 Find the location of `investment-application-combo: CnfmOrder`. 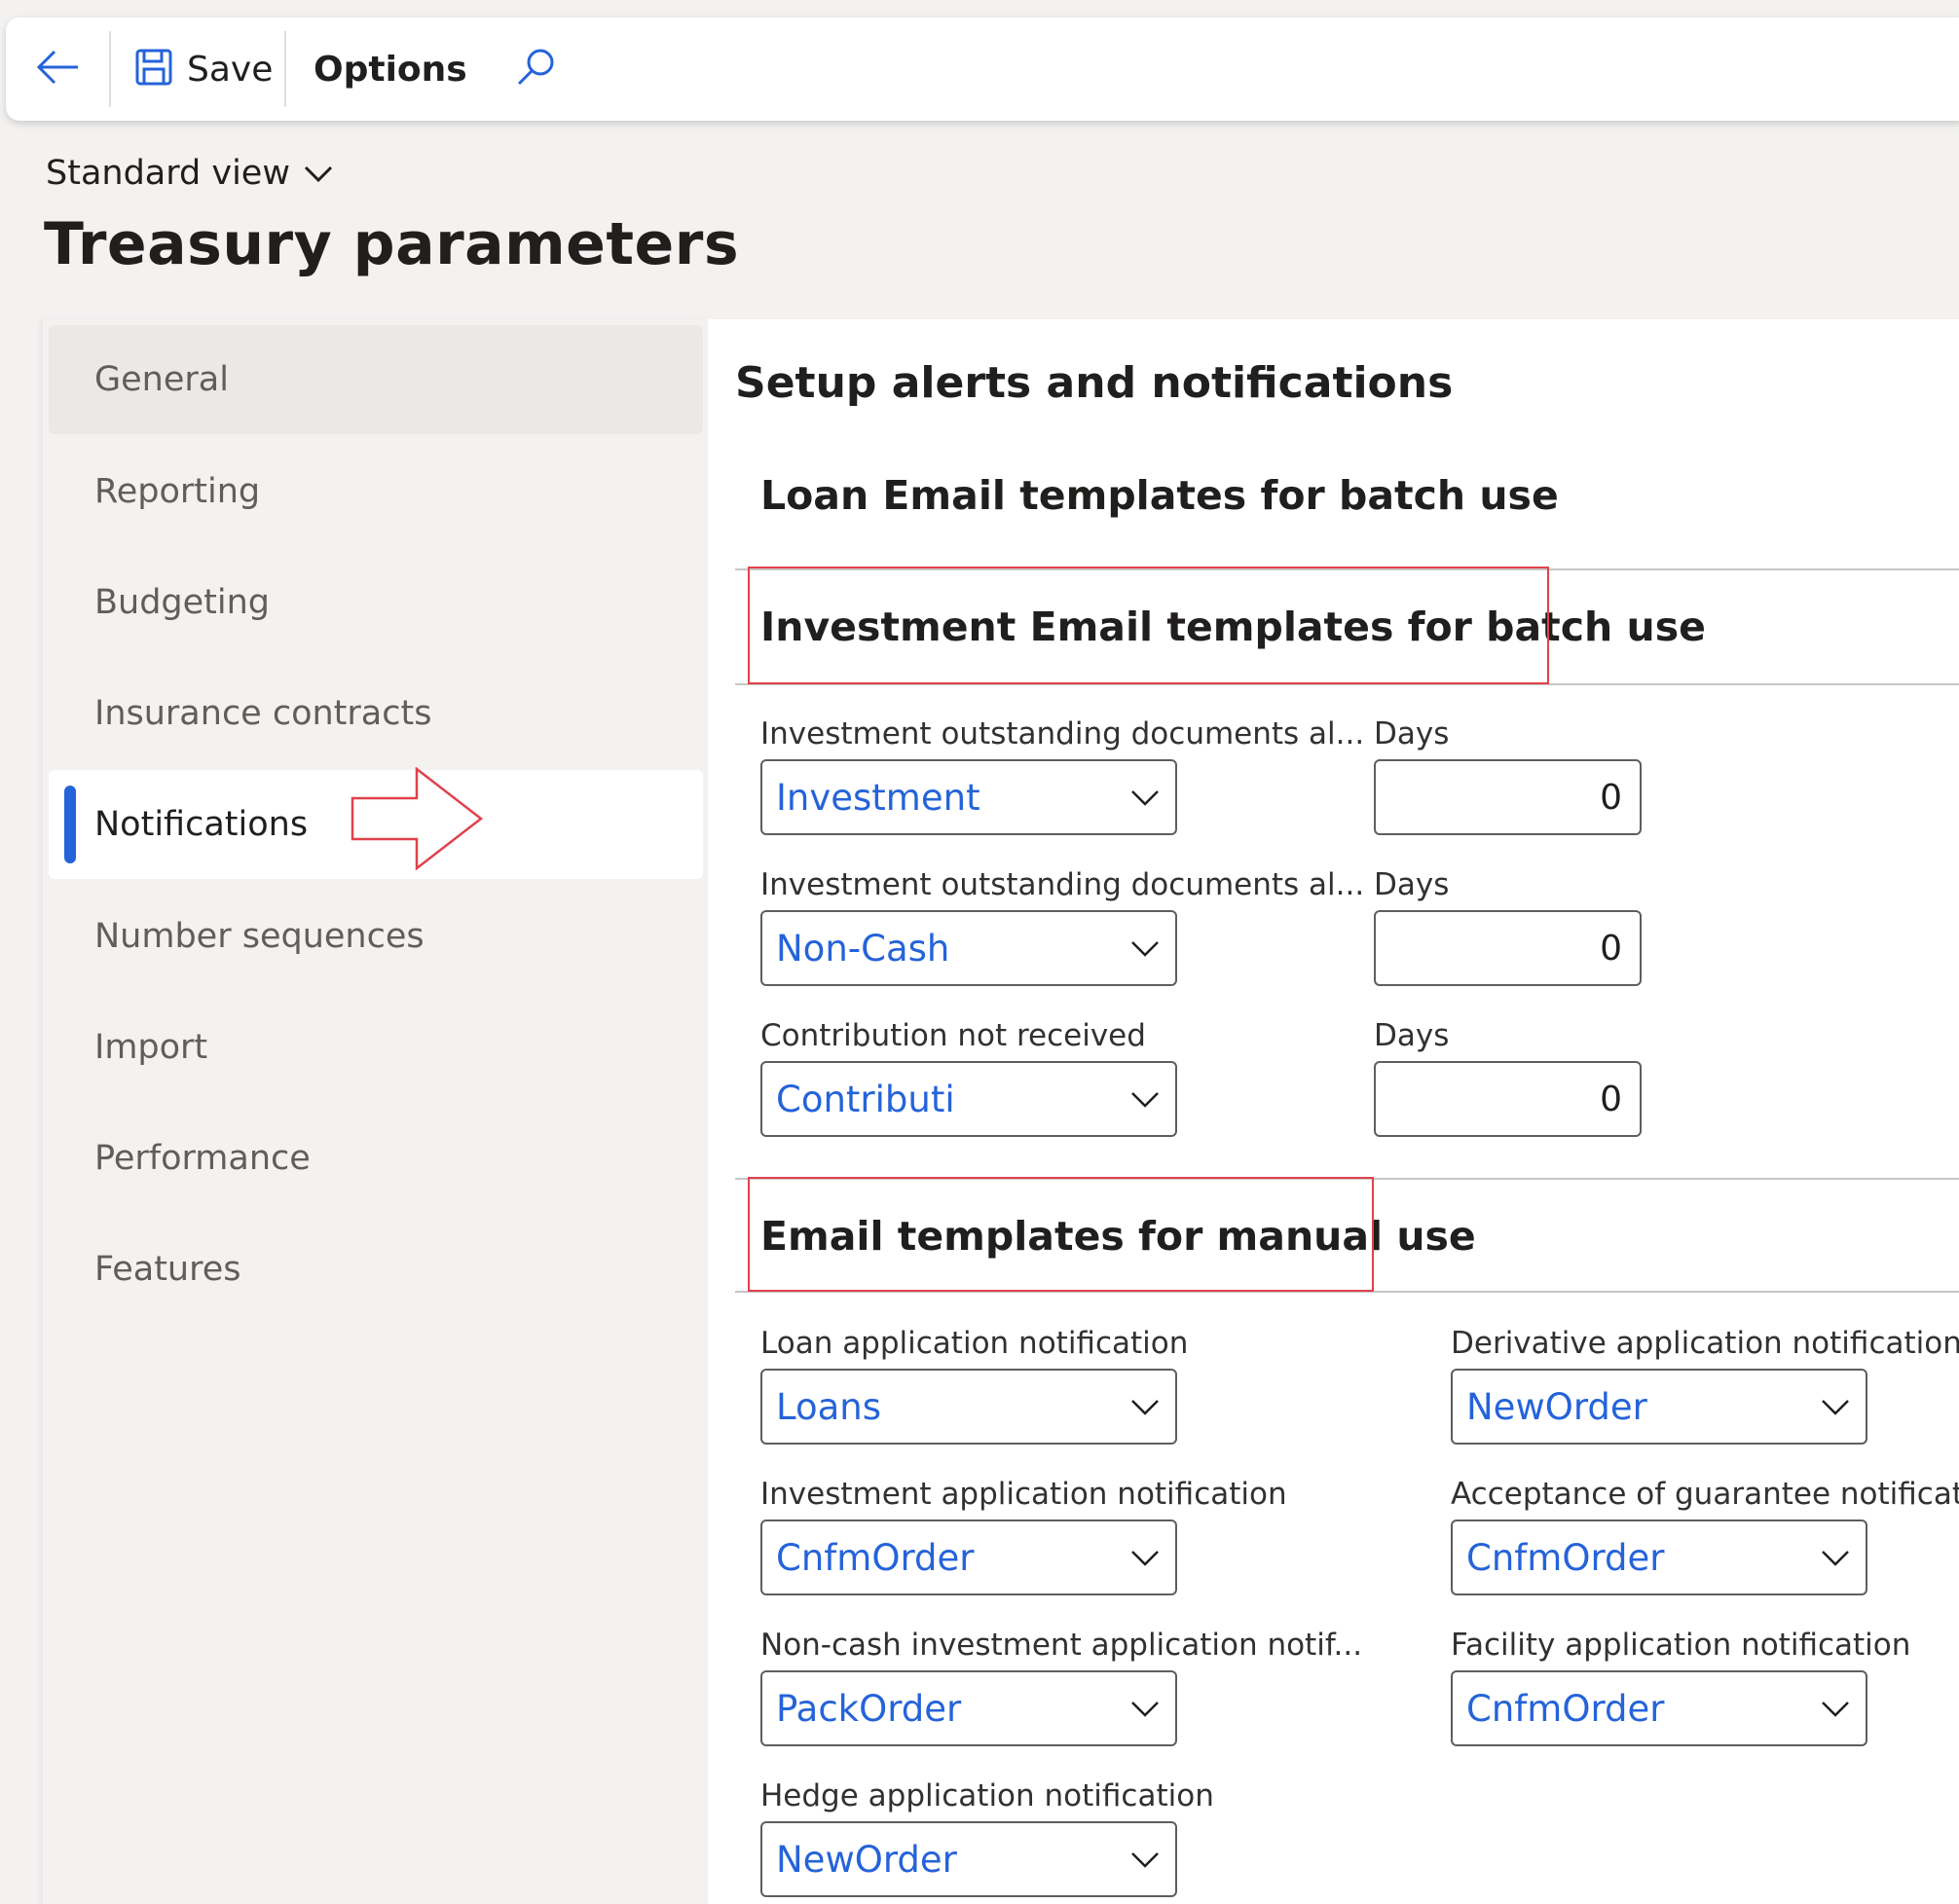

investment-application-combo: CnfmOrder is located at coordinates (968, 1557).